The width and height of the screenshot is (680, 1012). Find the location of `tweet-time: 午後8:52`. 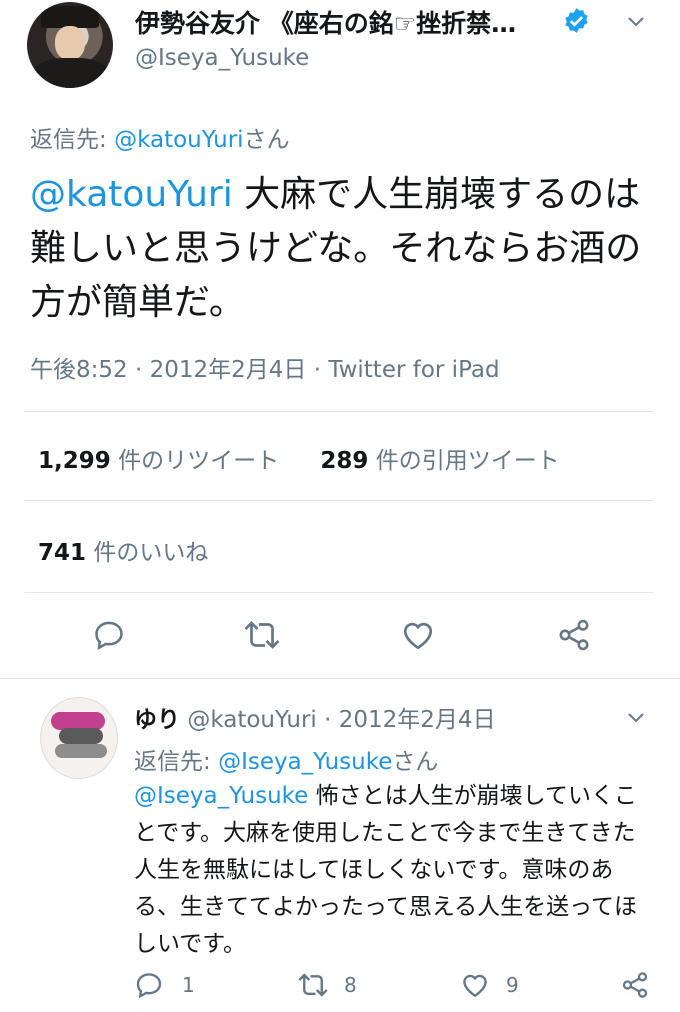

tweet-time: 午後8:52 is located at coordinates (79, 370).